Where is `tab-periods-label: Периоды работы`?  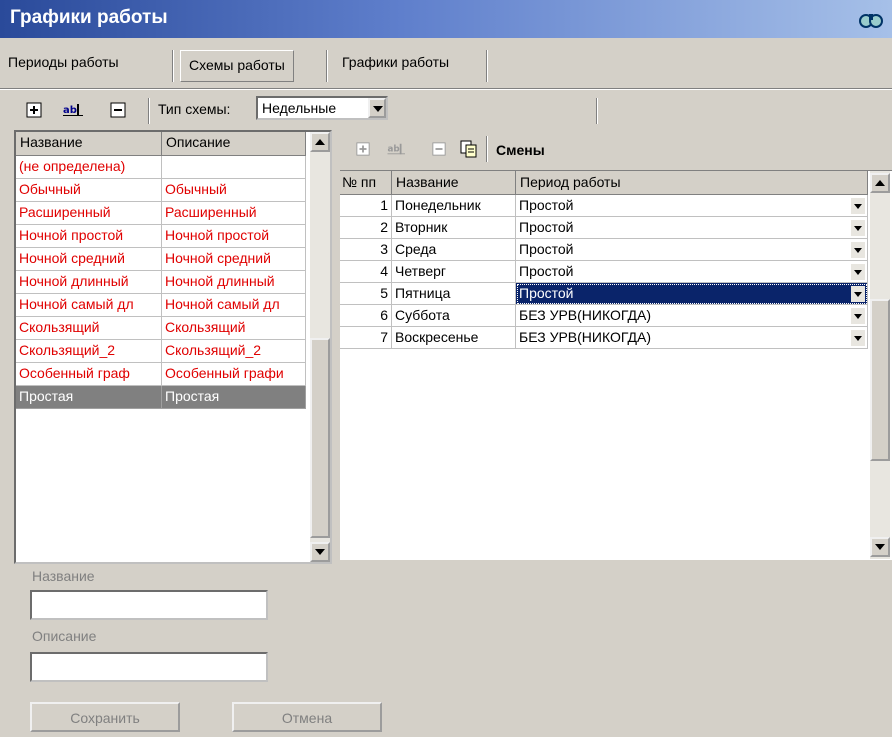
tab-periods-label: Периоды работы is located at coordinates (63, 62).